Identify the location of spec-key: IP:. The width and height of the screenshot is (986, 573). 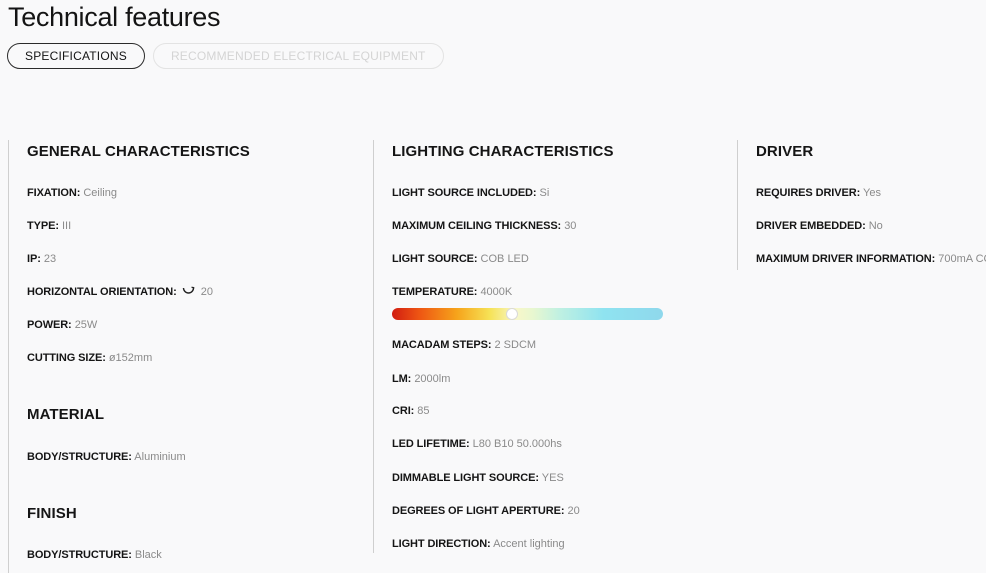
(34, 259).